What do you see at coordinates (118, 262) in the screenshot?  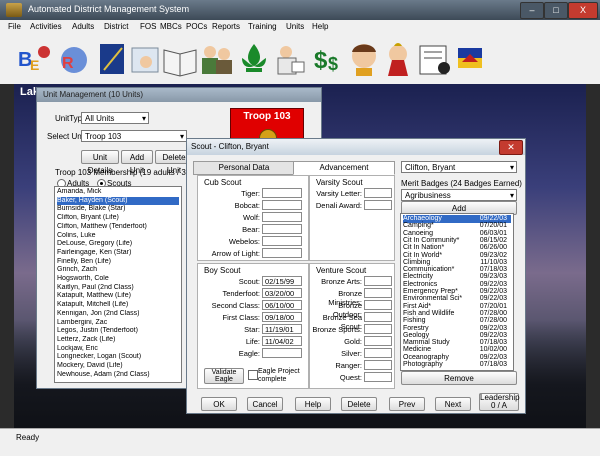 I see `roster-item: Finelly, Ben (Life)` at bounding box center [118, 262].